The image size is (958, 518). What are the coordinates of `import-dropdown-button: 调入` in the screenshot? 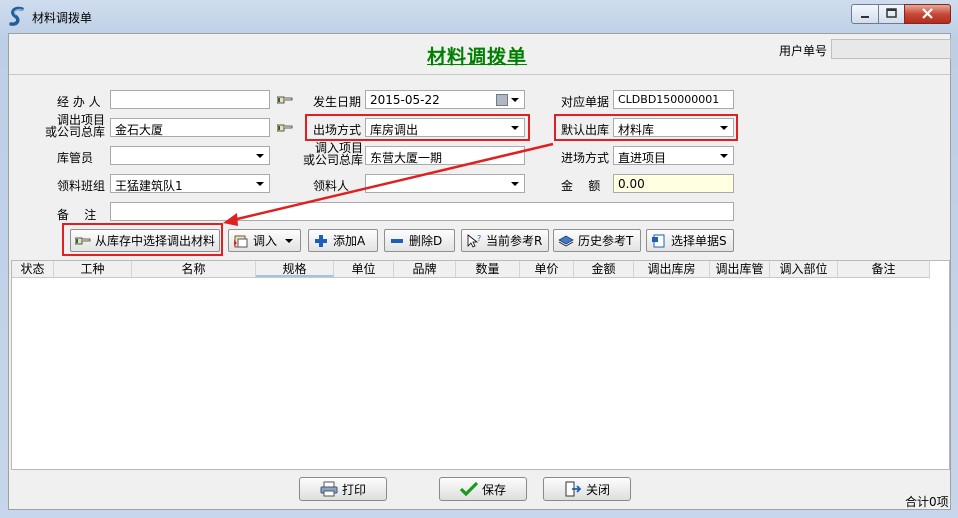 It's located at (264, 240).